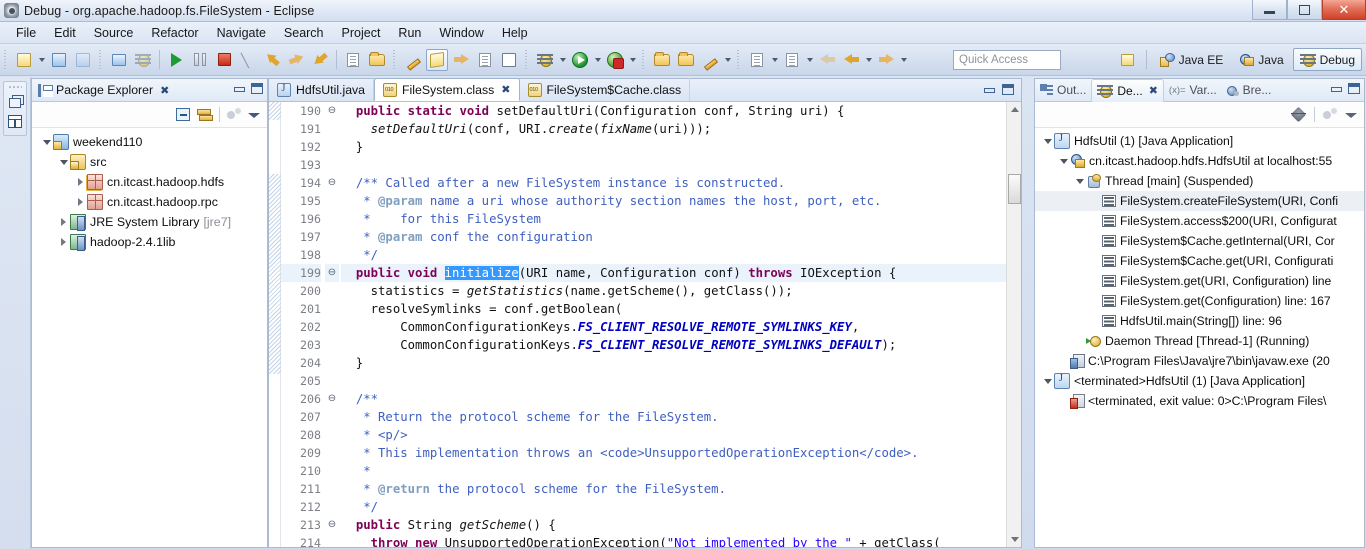 This screenshot has height=549, width=1366. I want to click on save-icon, so click(59, 60).